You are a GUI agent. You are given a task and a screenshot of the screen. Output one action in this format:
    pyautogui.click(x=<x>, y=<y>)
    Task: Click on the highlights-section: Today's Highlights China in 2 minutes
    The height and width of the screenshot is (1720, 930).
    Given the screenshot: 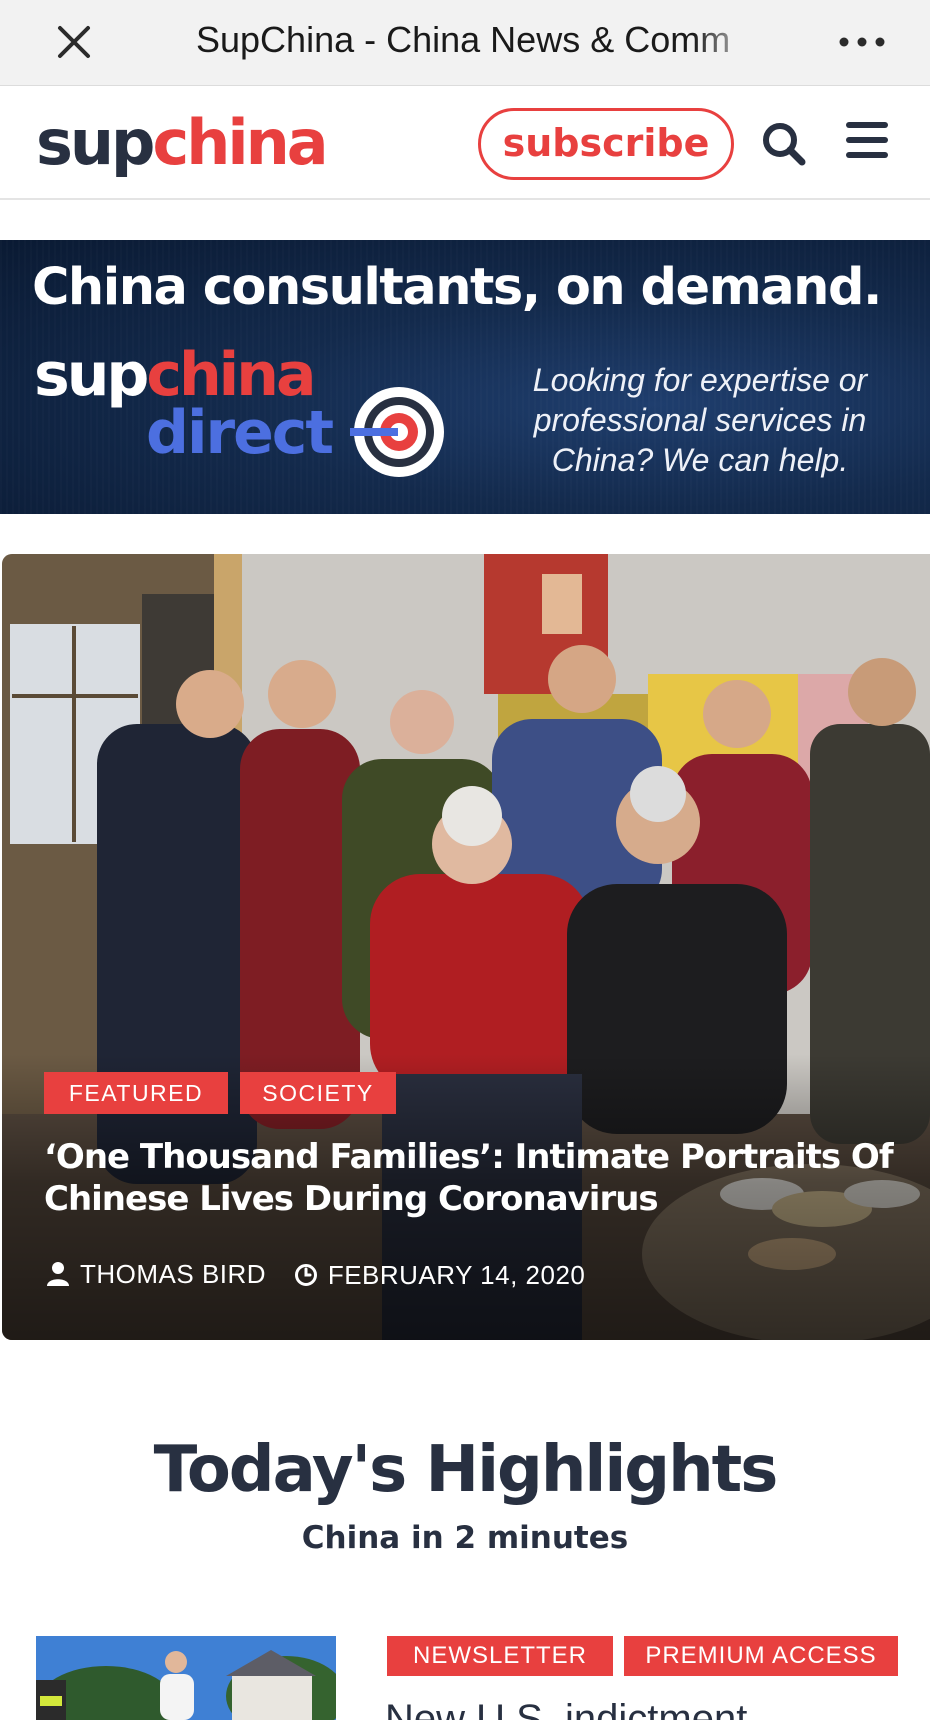 What is the action you would take?
    pyautogui.click(x=465, y=1485)
    